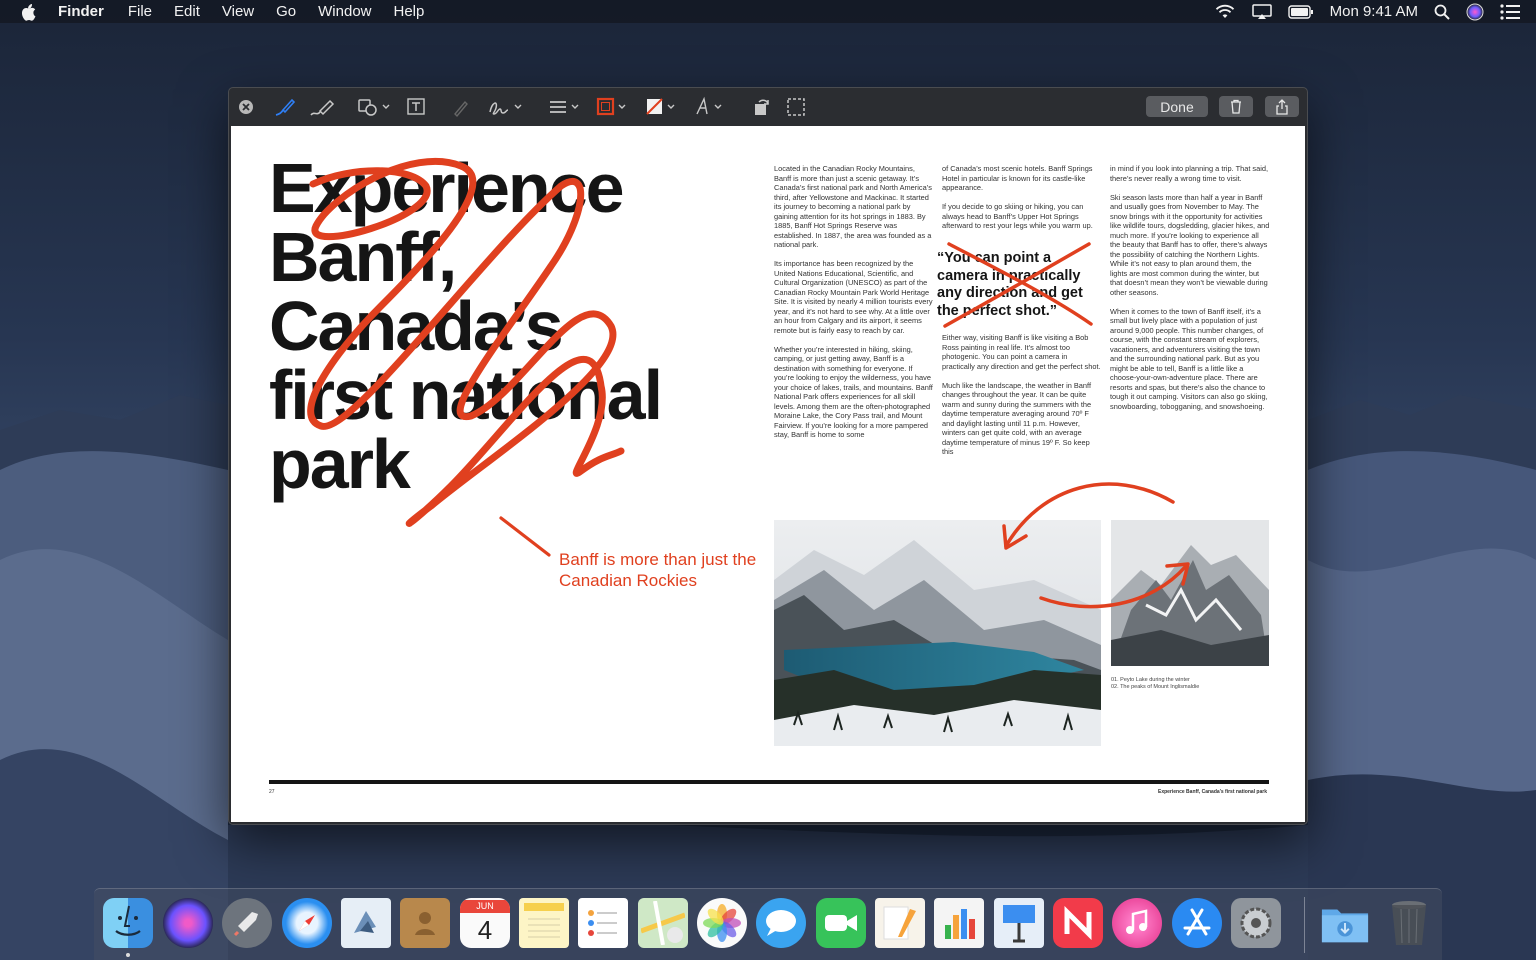  I want to click on menu-go: Go, so click(286, 11).